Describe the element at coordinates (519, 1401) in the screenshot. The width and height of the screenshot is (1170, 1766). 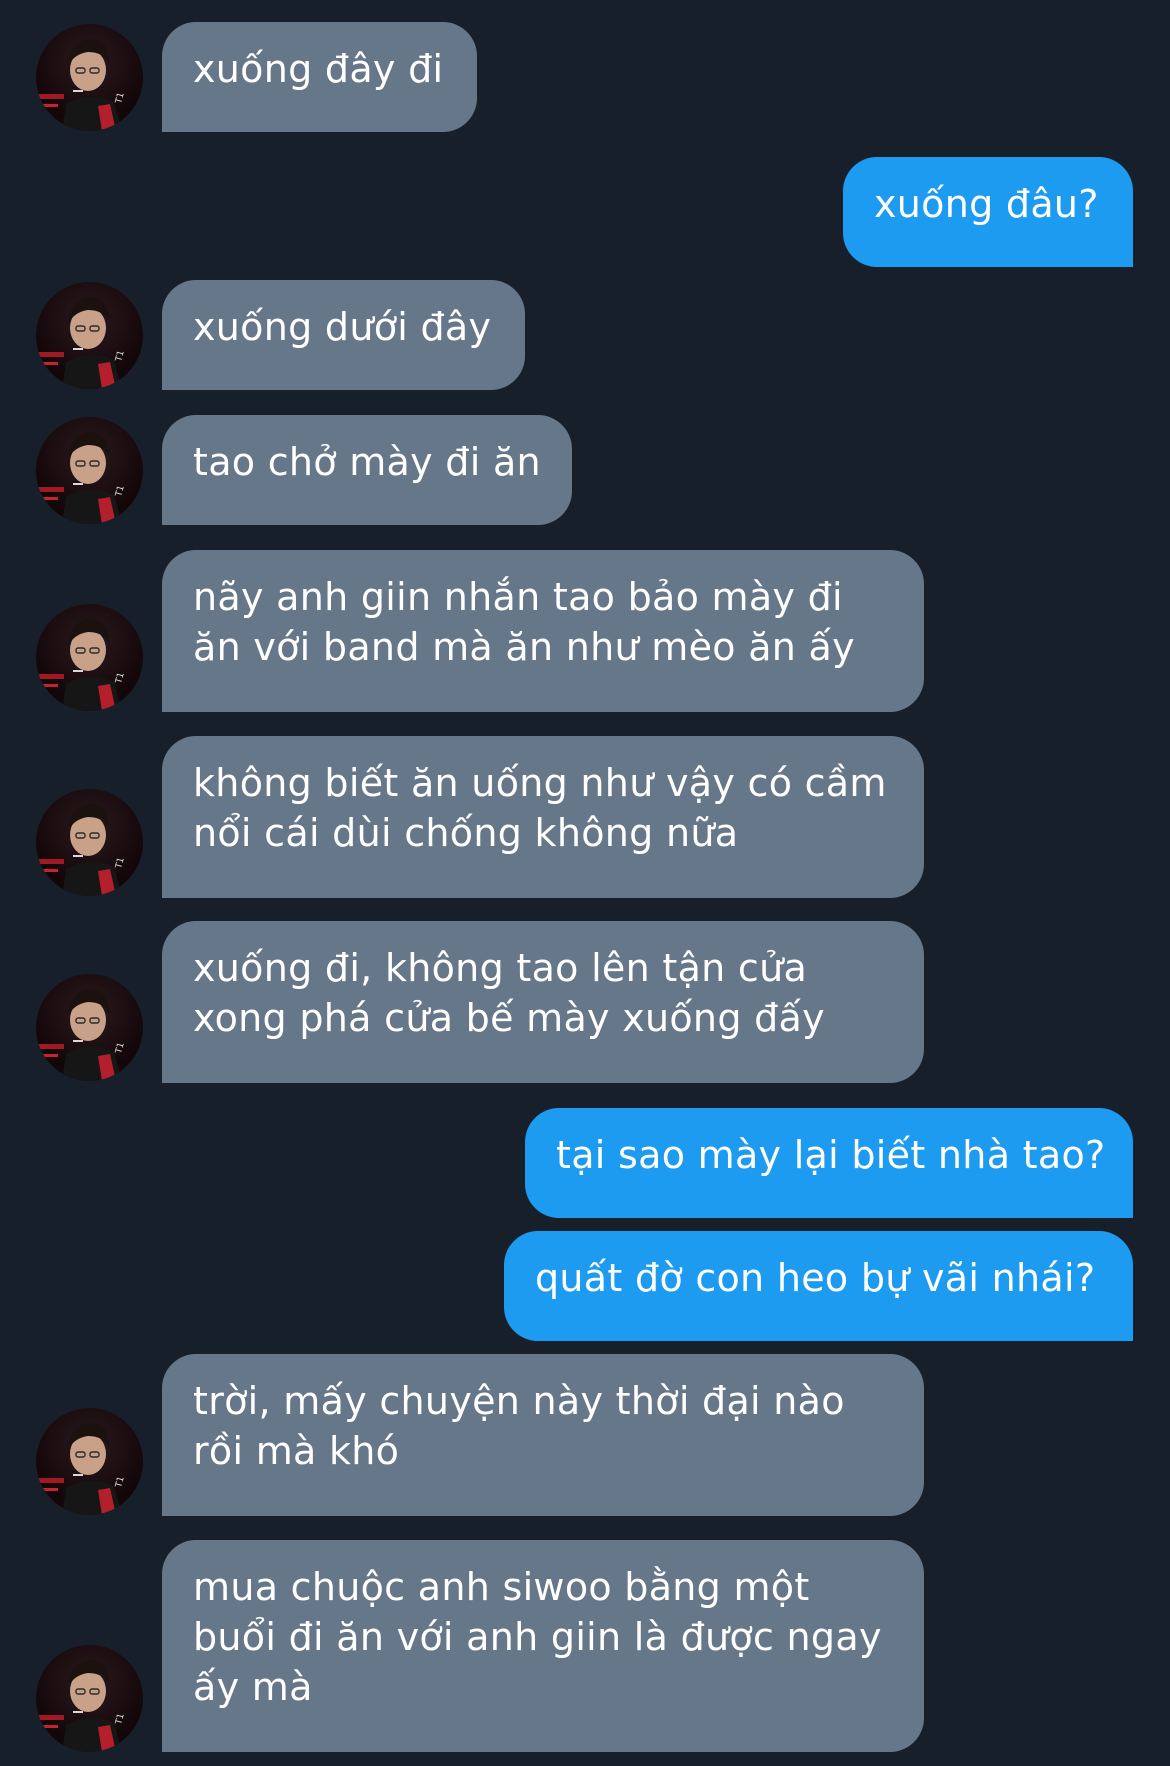
I see `message-text-line: trời, mấy chuyện này thời đại nào` at that location.